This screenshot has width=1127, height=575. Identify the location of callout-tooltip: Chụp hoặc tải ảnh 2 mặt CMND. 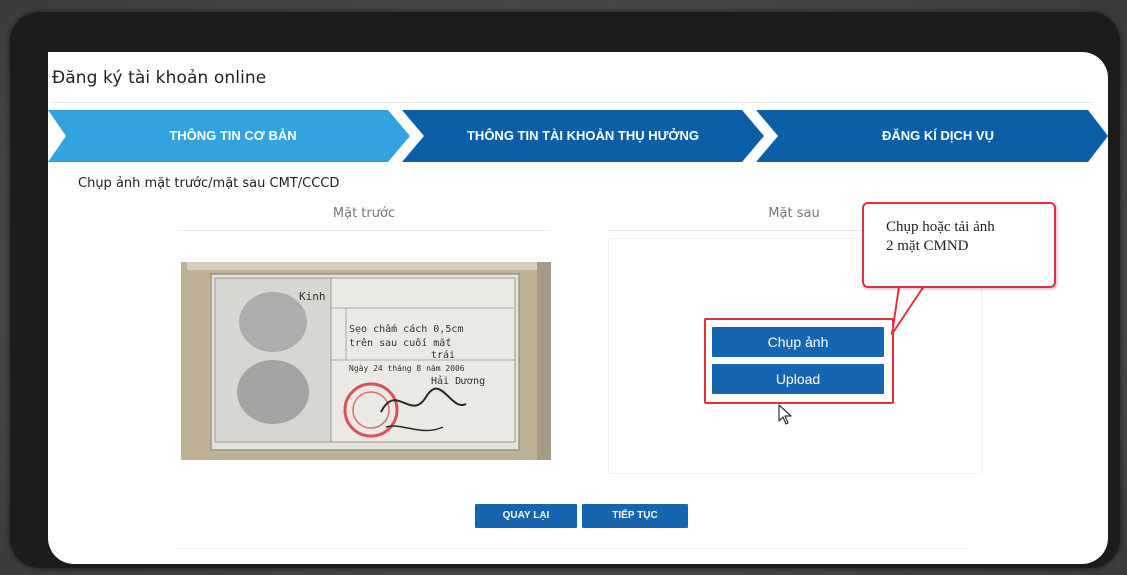
(959, 245).